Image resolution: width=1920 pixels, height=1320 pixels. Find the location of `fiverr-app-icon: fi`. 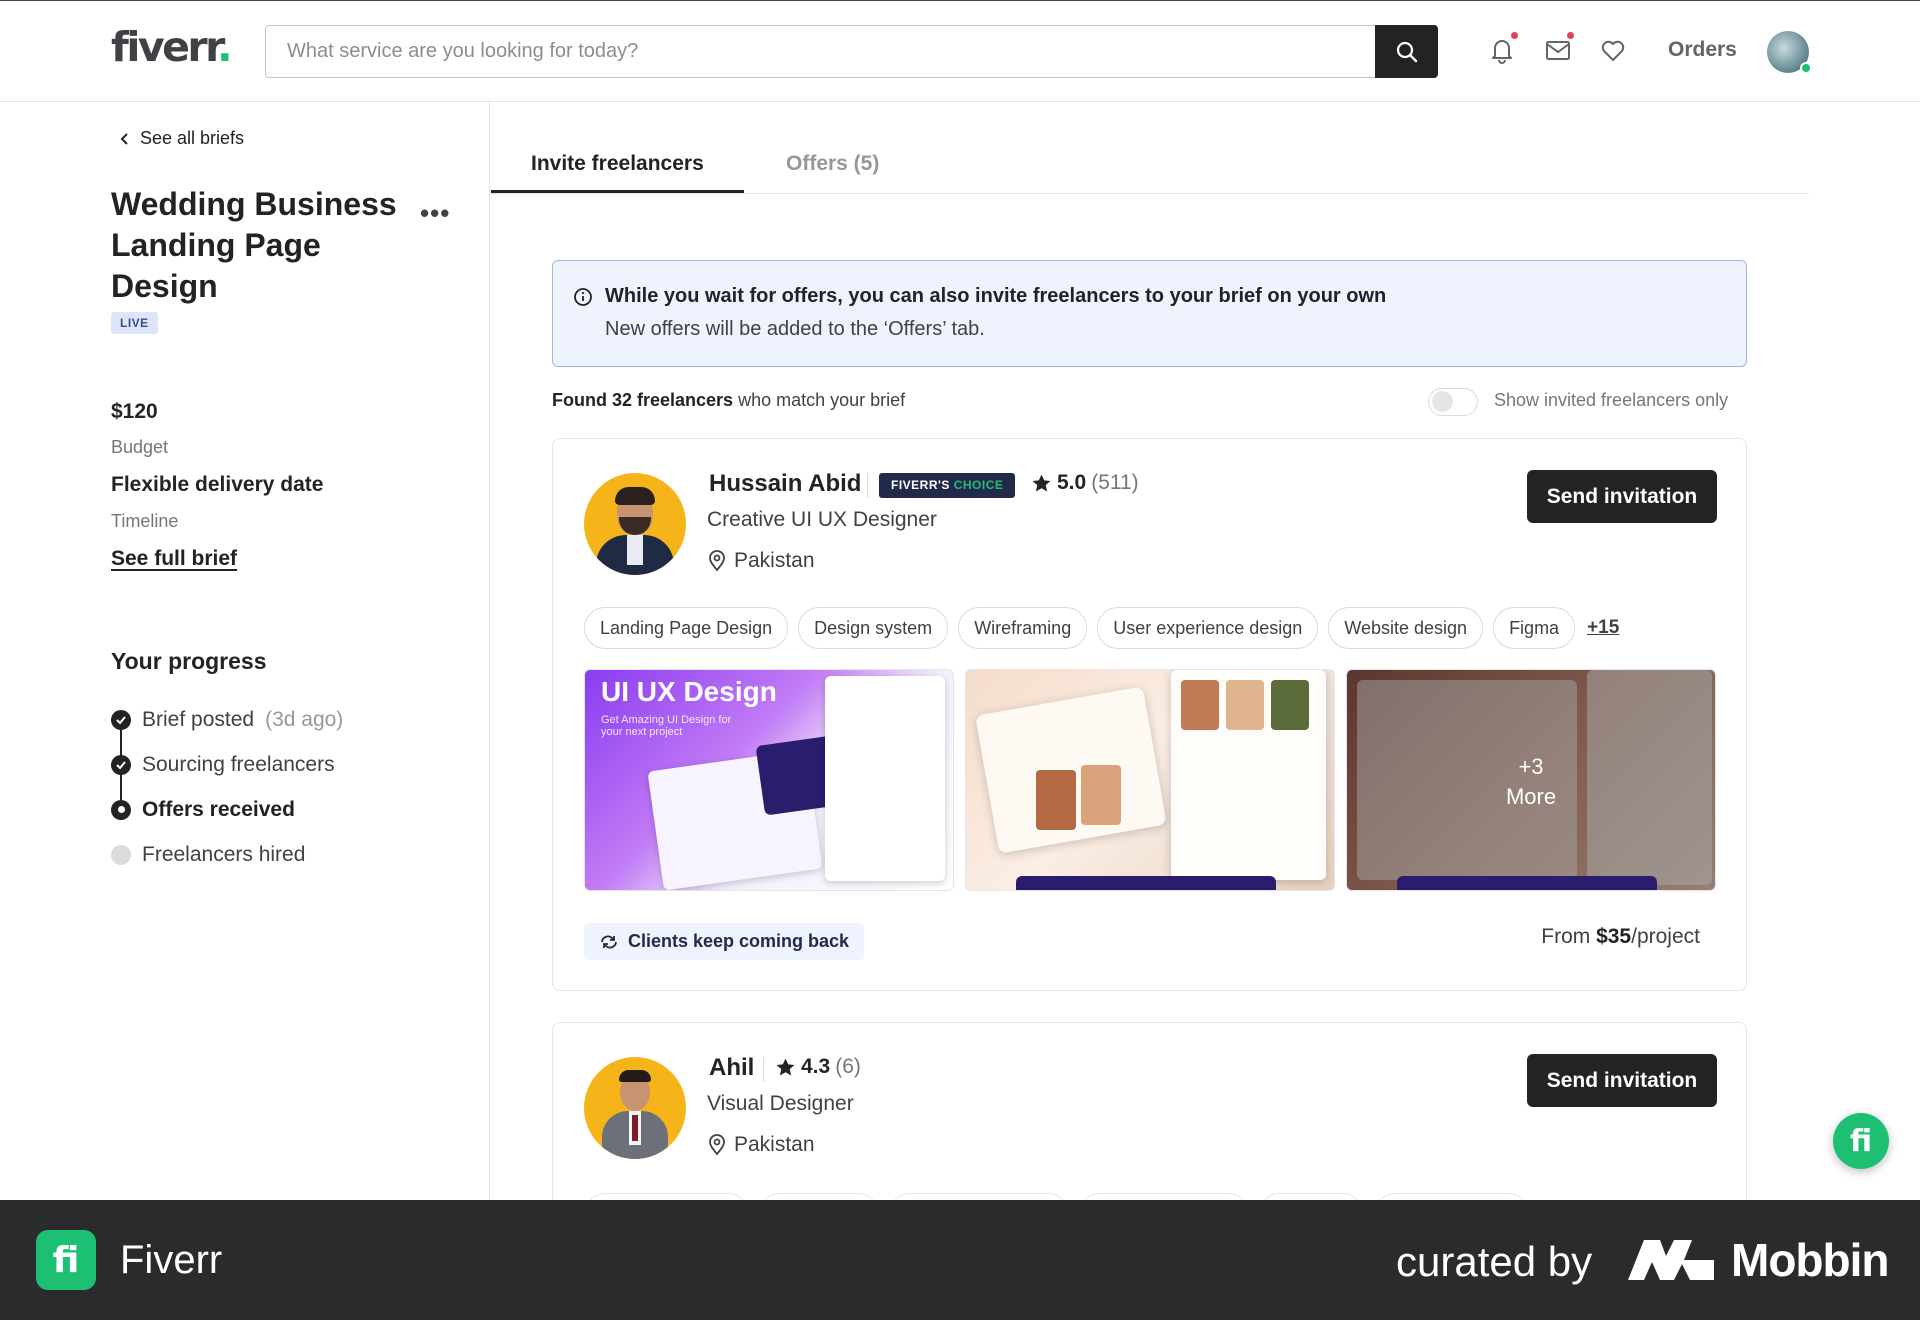

fiverr-app-icon: fi is located at coordinates (66, 1260).